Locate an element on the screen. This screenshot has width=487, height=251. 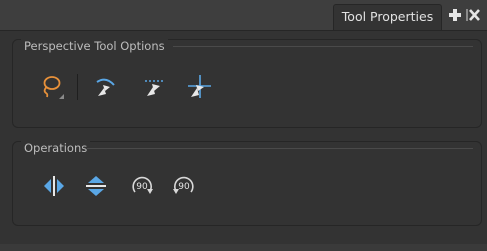
tab-tool-properties: Tool Properties is located at coordinates (387, 17).